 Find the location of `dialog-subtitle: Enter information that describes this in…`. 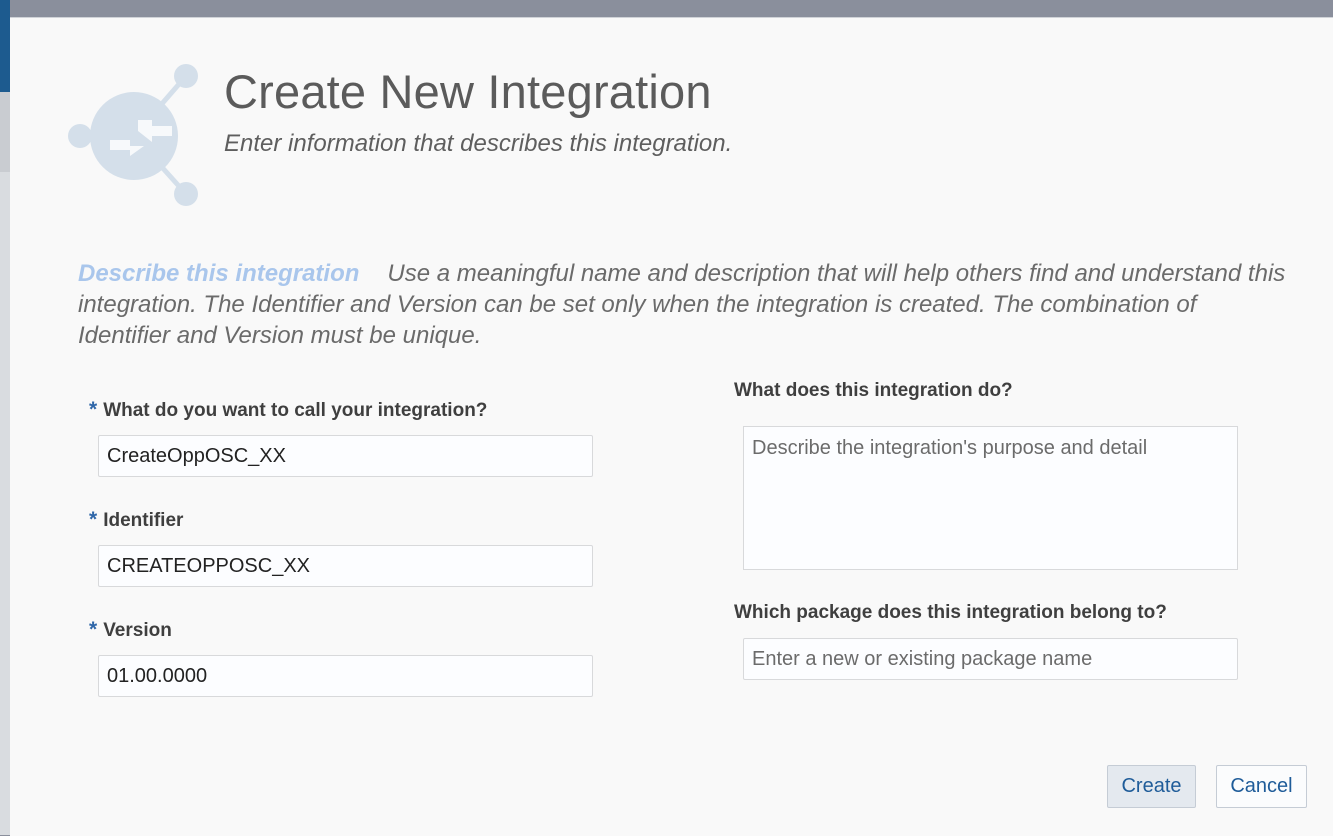

dialog-subtitle: Enter information that describes this in… is located at coordinates (478, 143).